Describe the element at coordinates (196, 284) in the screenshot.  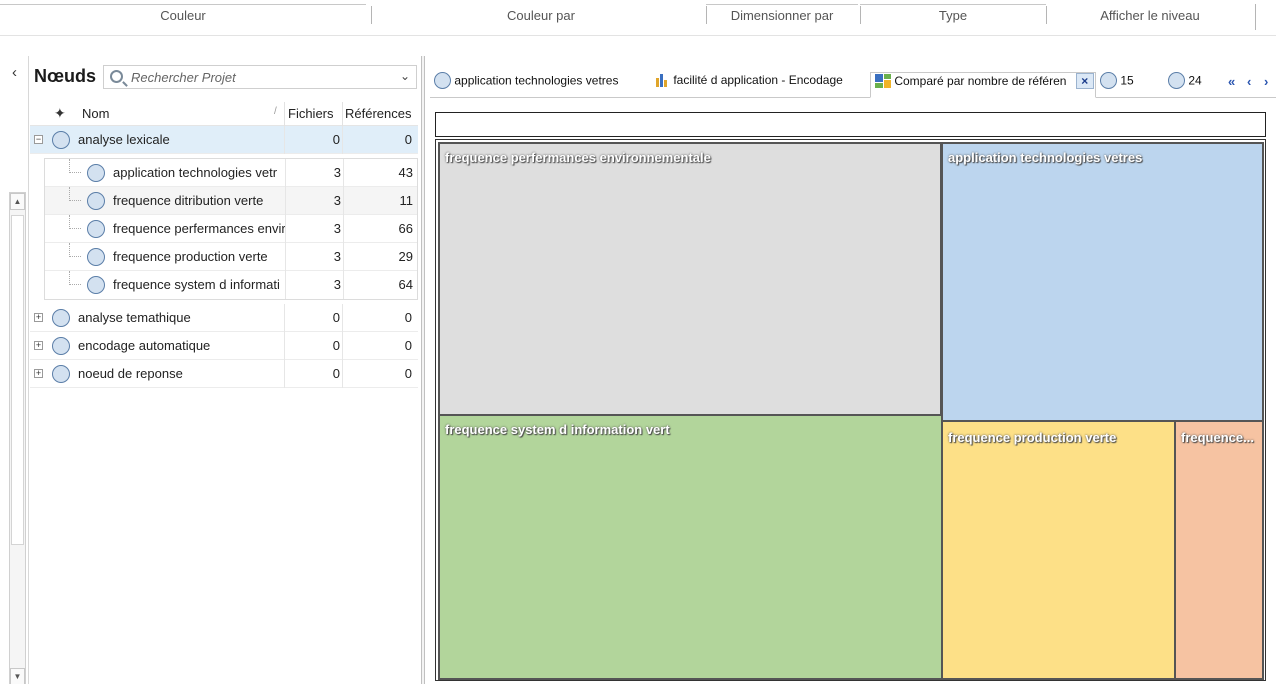
I see `node-label: frequence system d informati` at that location.